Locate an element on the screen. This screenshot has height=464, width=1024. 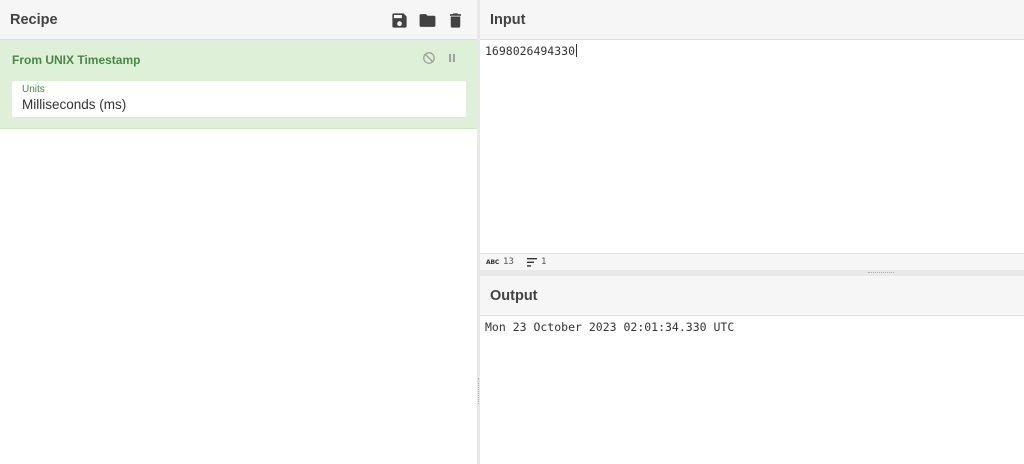
disable-operation-button is located at coordinates (429, 58).